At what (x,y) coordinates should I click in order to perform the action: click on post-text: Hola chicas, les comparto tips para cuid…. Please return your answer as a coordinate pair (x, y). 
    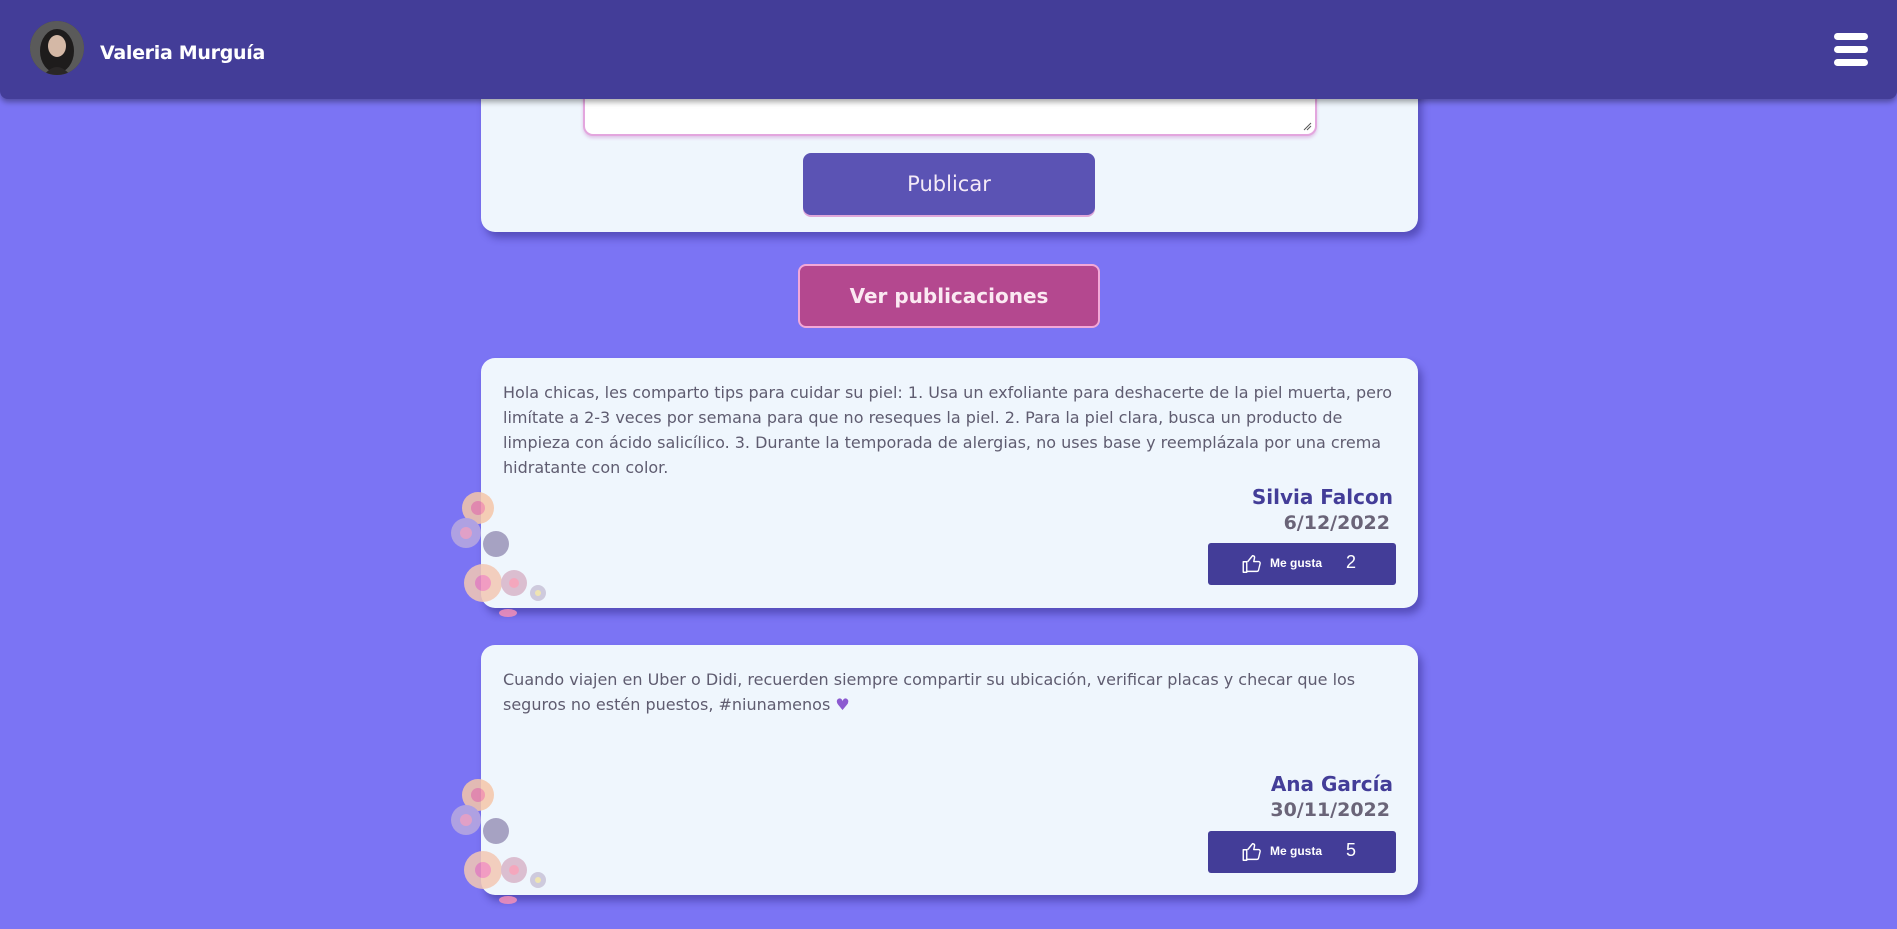
    Looking at the image, I should click on (947, 430).